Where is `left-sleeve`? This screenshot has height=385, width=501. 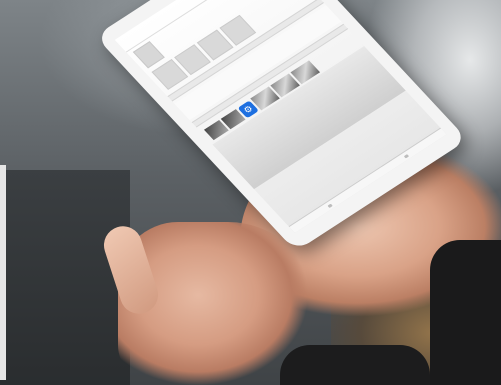 left-sleeve is located at coordinates (355, 365).